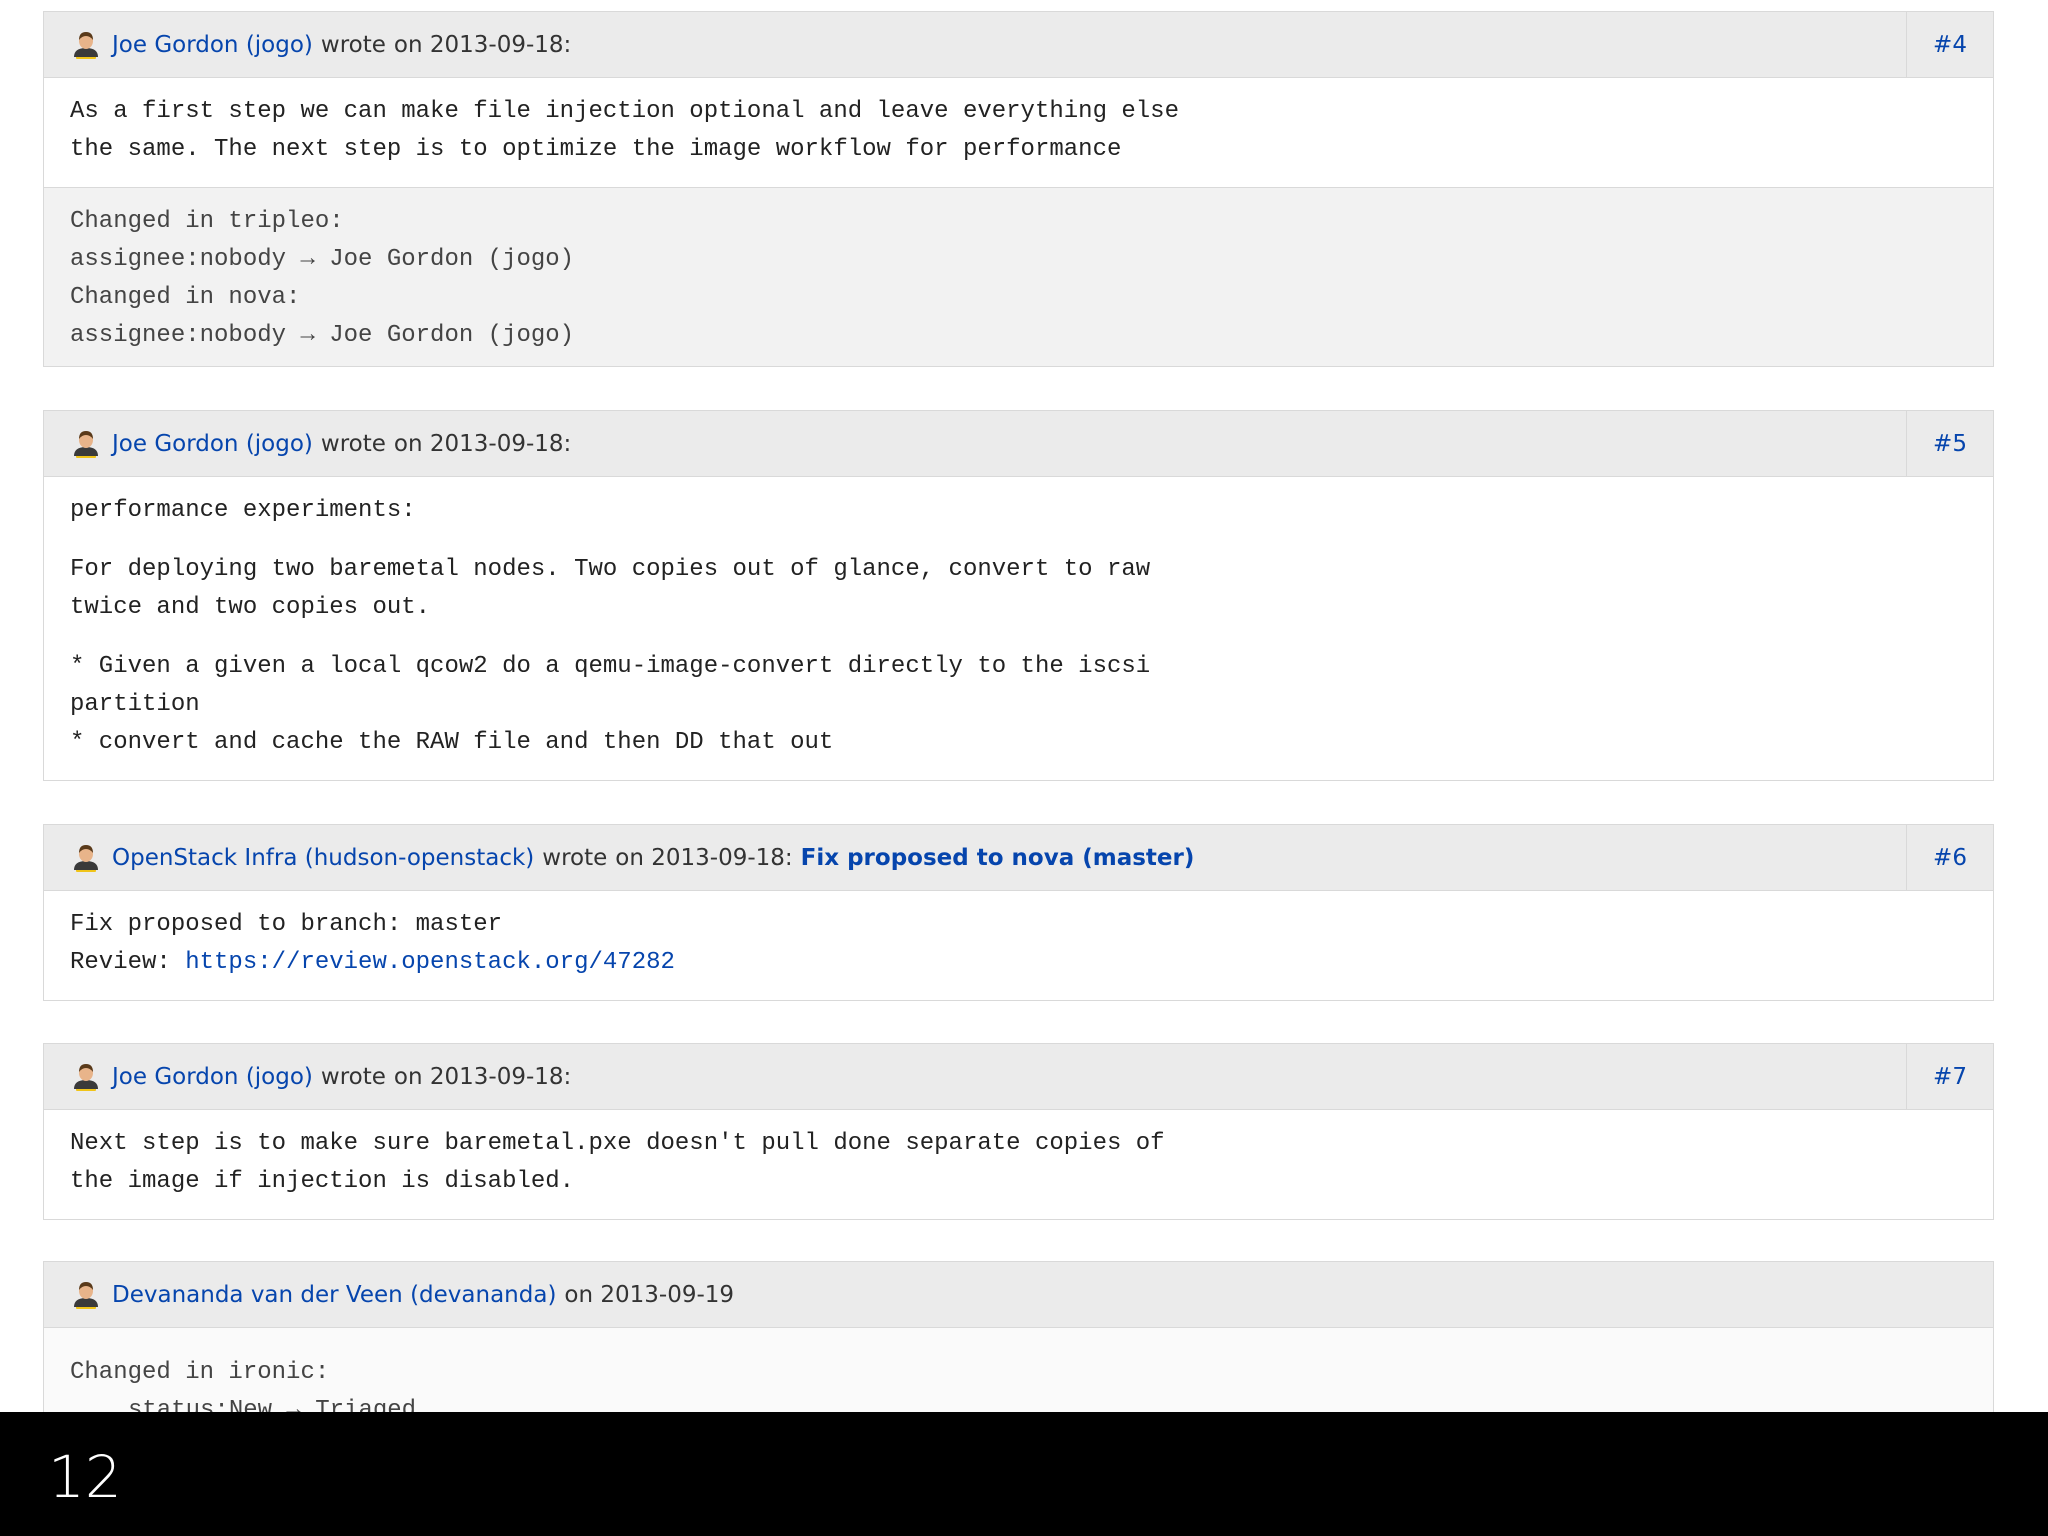 This screenshot has width=2048, height=1536. Describe the element at coordinates (200, 1372) in the screenshot. I see `activity-line: Changed in ironic:` at that location.